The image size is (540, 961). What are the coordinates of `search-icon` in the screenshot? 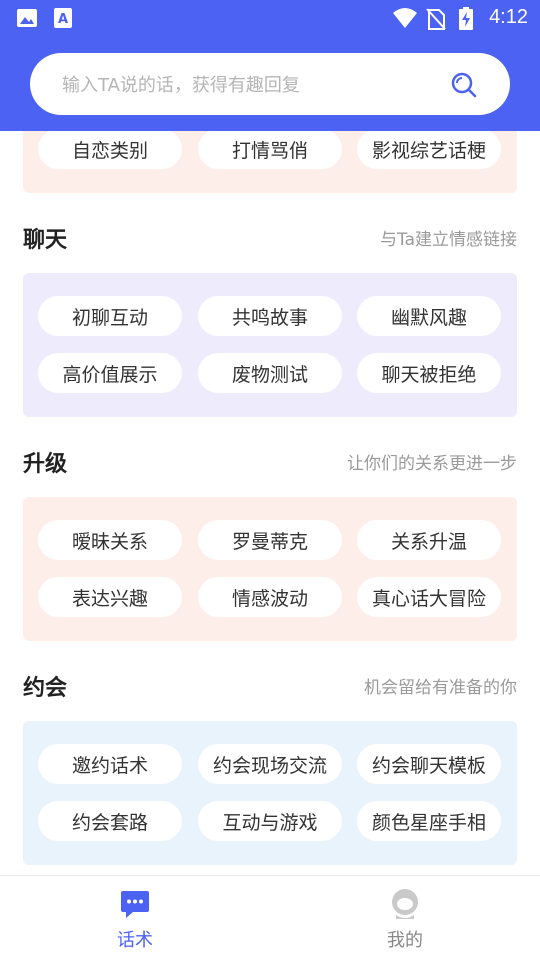 It's located at (464, 85).